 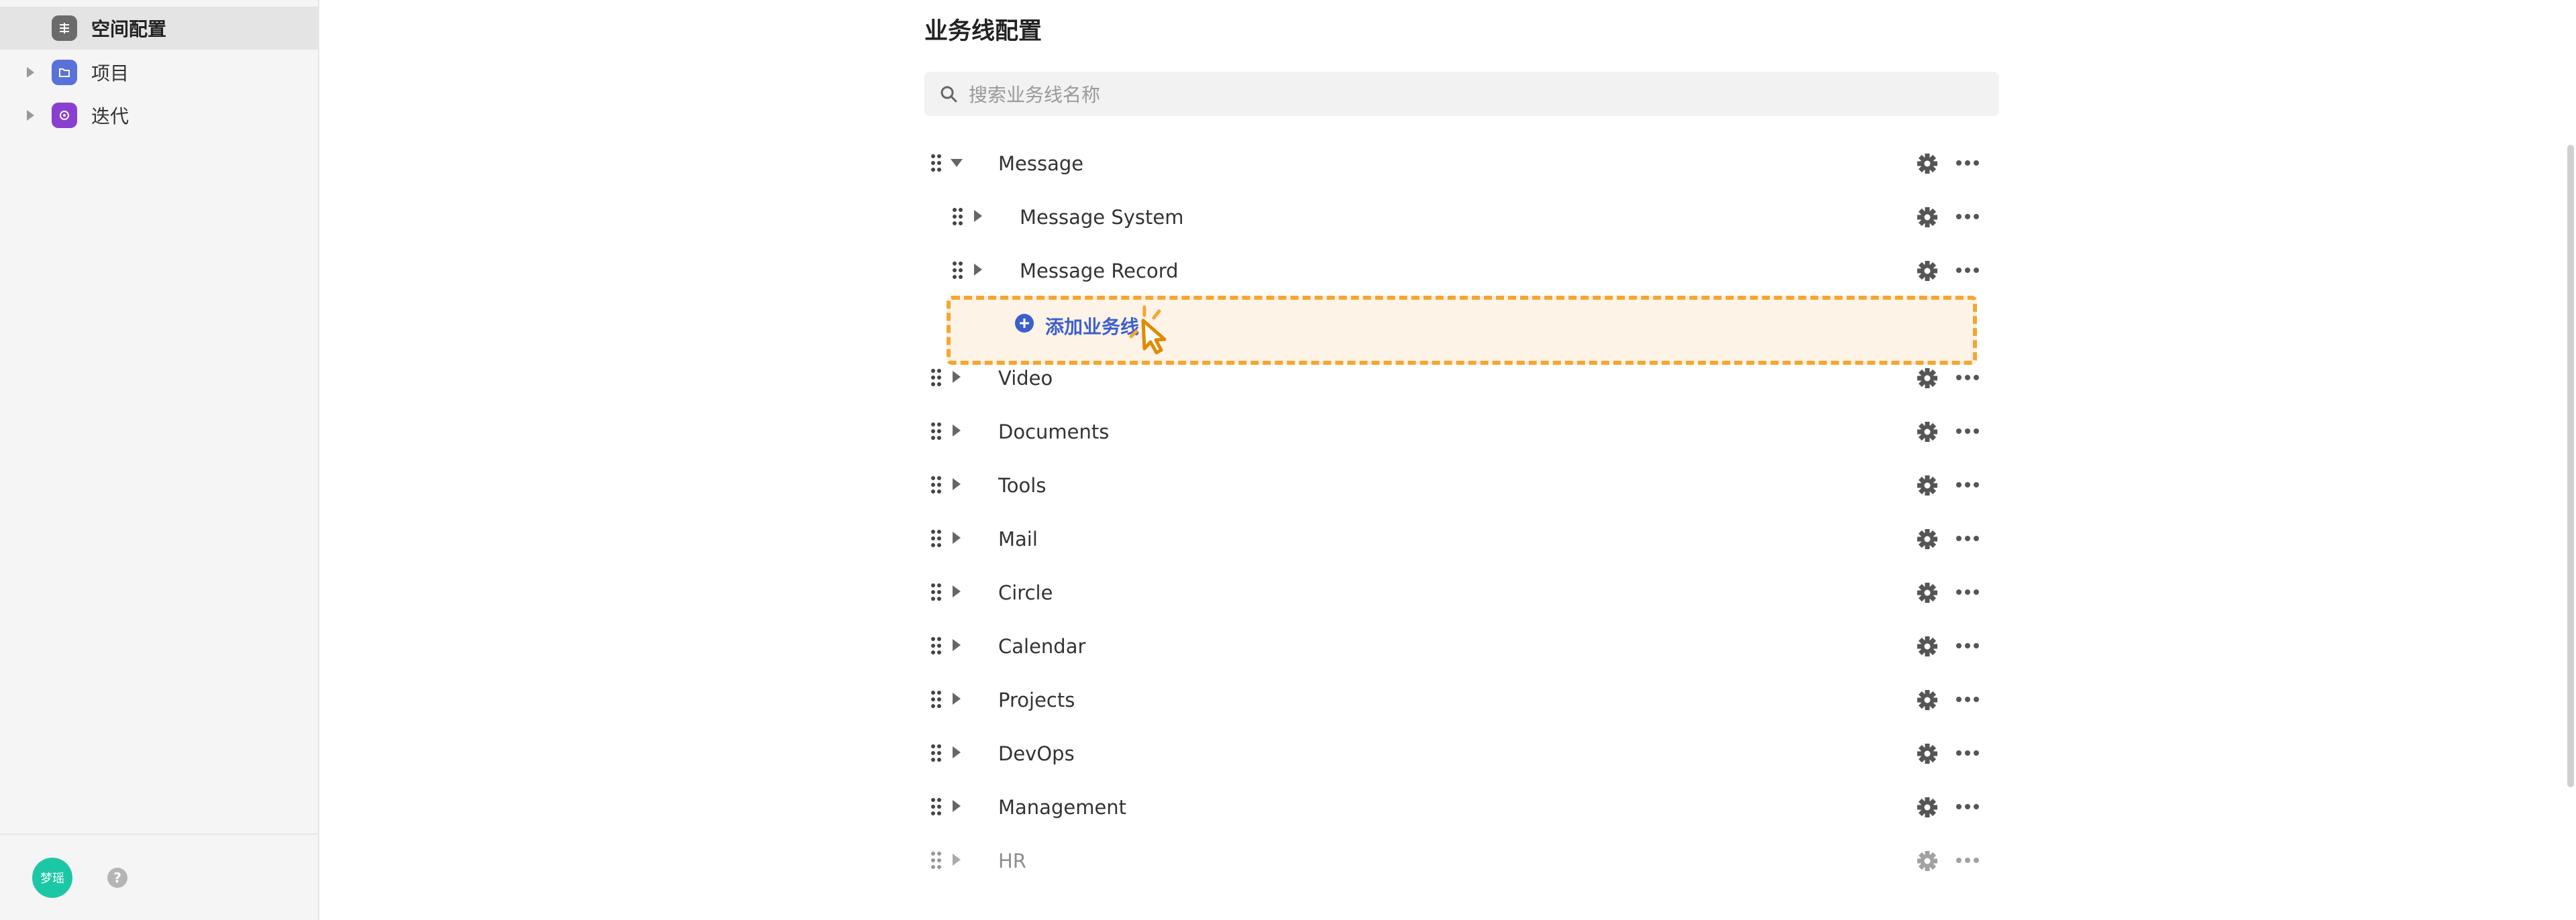 What do you see at coordinates (1461, 645) in the screenshot?
I see `list-item: Calendar` at bounding box center [1461, 645].